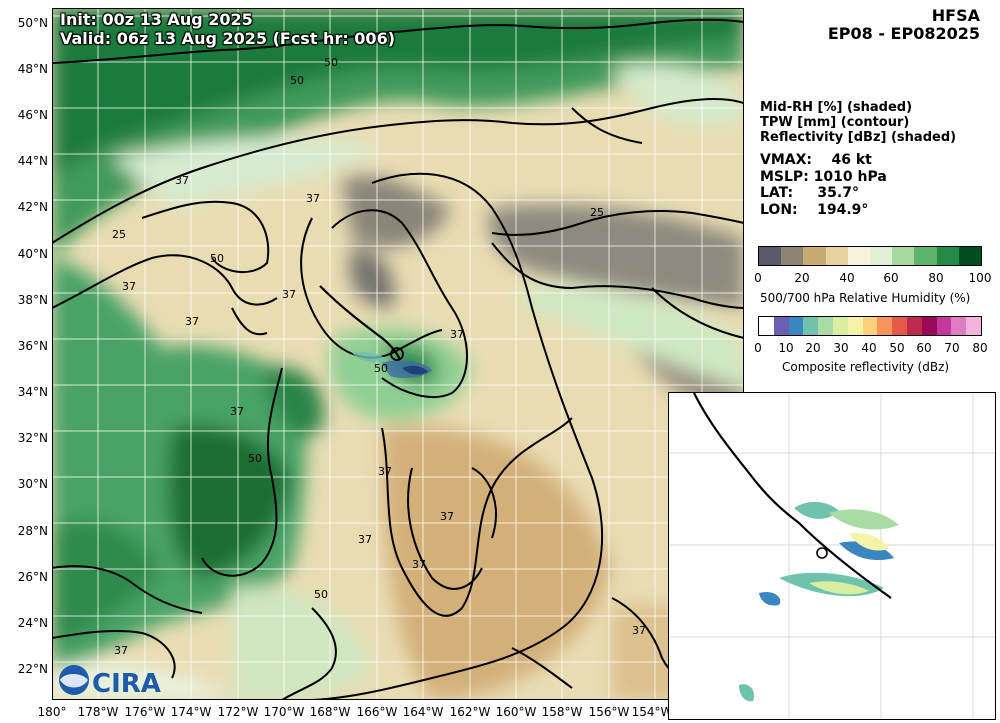  Describe the element at coordinates (32, 392) in the screenshot. I see `lat-label: 34°N` at that location.